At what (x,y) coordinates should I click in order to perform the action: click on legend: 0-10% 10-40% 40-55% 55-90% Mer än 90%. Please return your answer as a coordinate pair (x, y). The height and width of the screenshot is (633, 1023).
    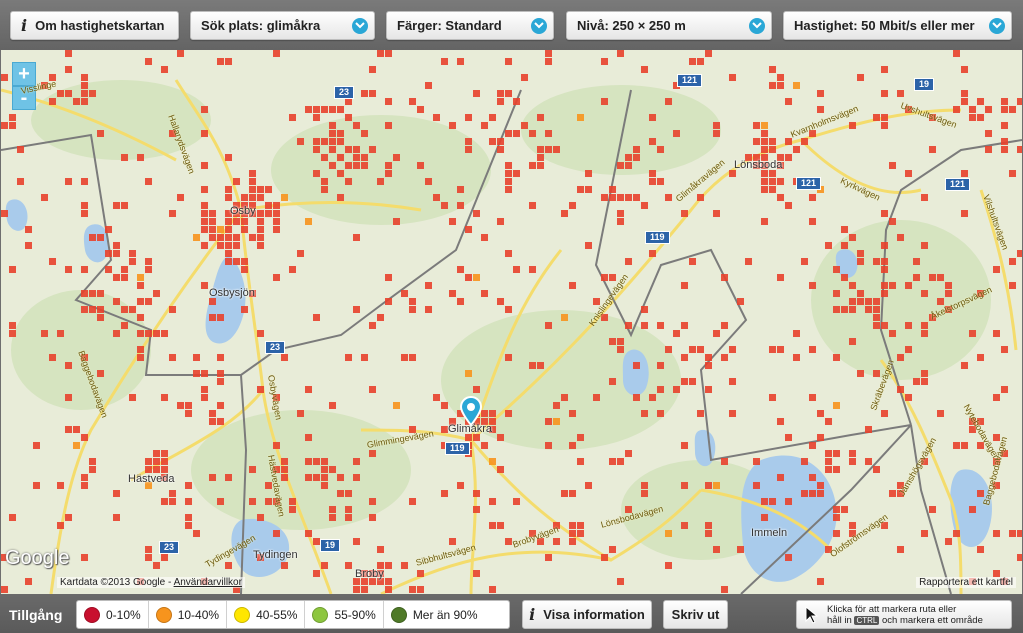
    Looking at the image, I should click on (293, 614).